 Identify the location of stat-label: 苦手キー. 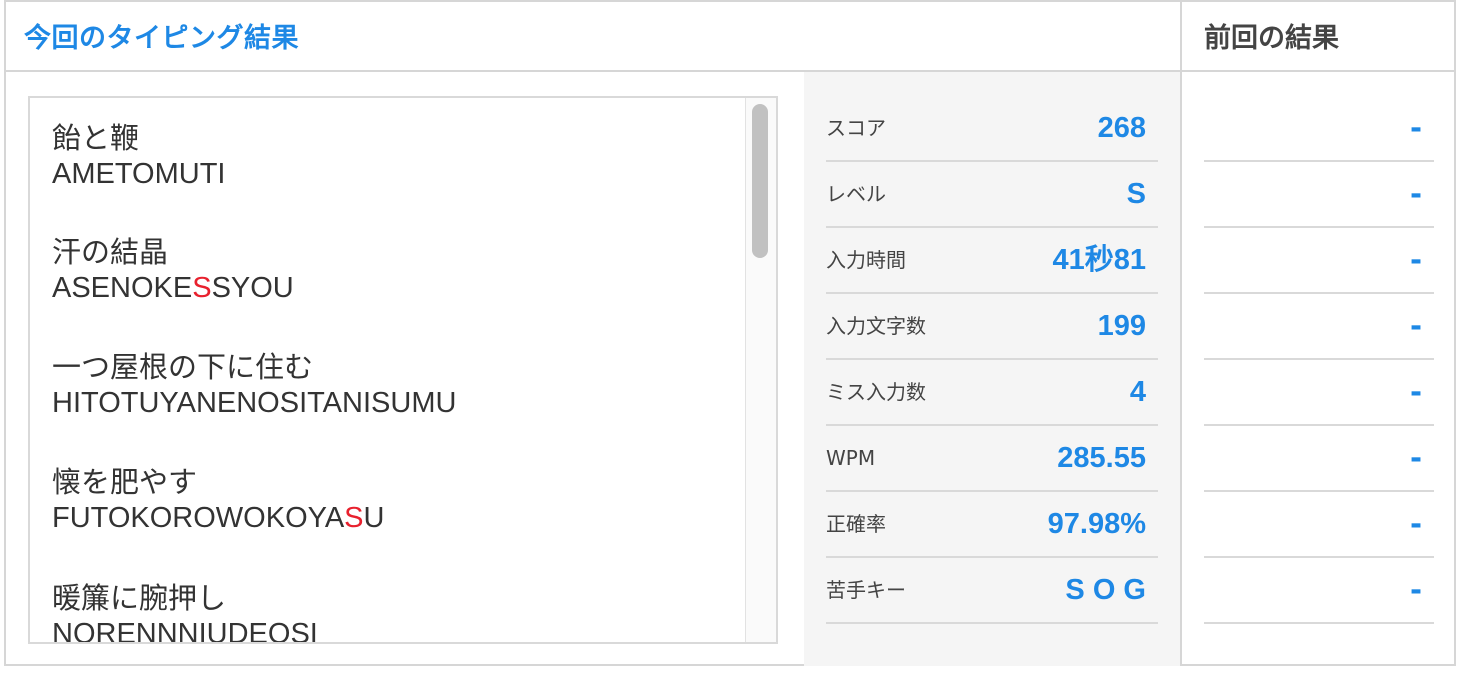
(866, 590).